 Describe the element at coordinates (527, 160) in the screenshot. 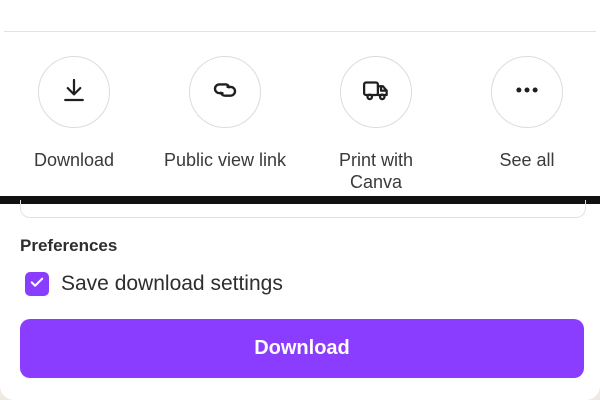

I see `see-all-option-label: See all` at that location.